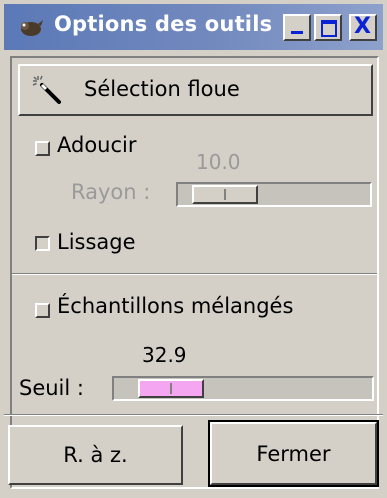 This screenshot has height=498, width=387. I want to click on tool-selector-button: Sélection floue, so click(195, 90).